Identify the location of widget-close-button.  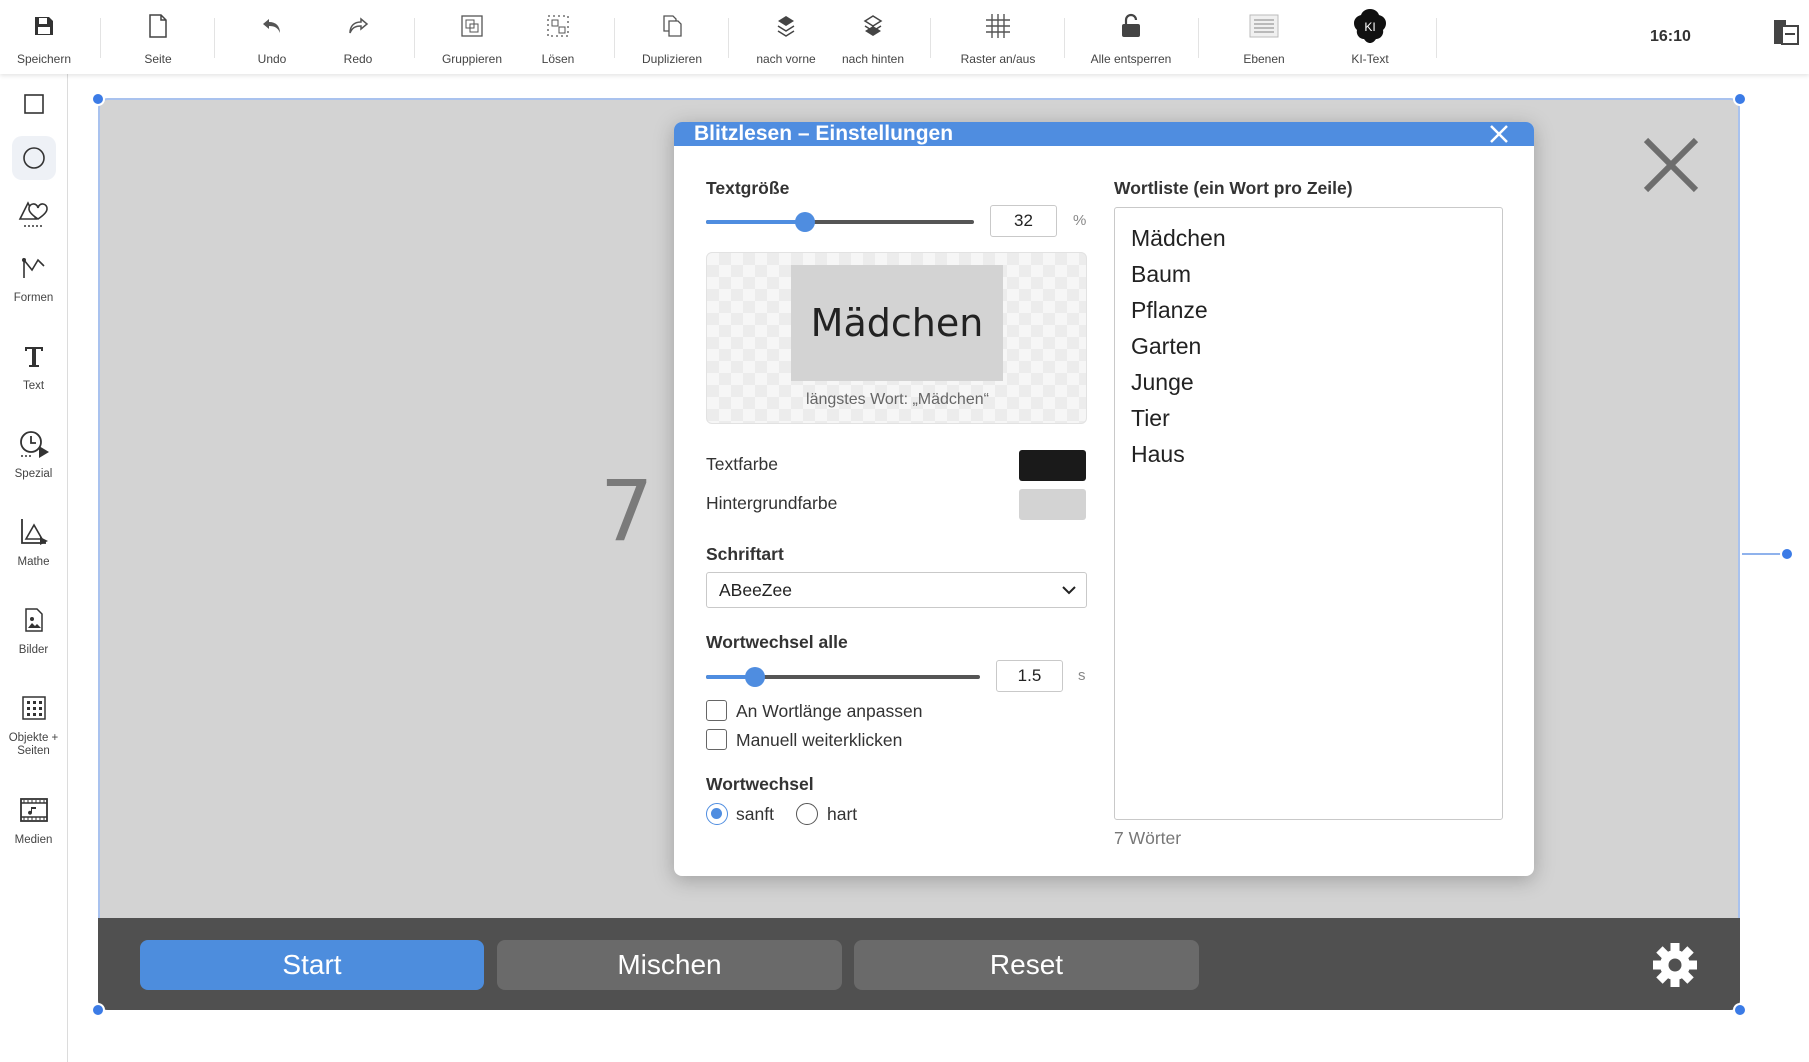
(1671, 165).